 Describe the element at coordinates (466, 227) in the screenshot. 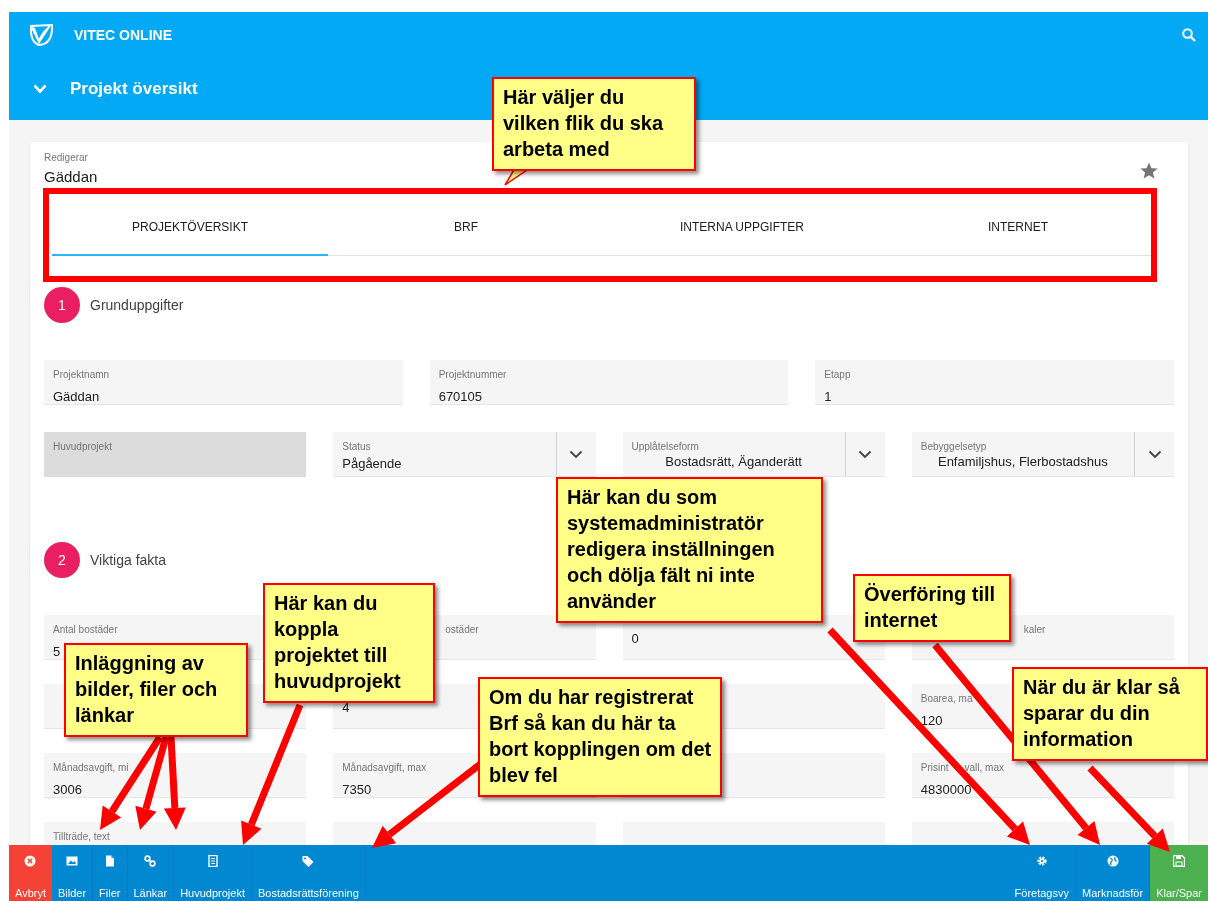

I see `tab: BRF` at that location.